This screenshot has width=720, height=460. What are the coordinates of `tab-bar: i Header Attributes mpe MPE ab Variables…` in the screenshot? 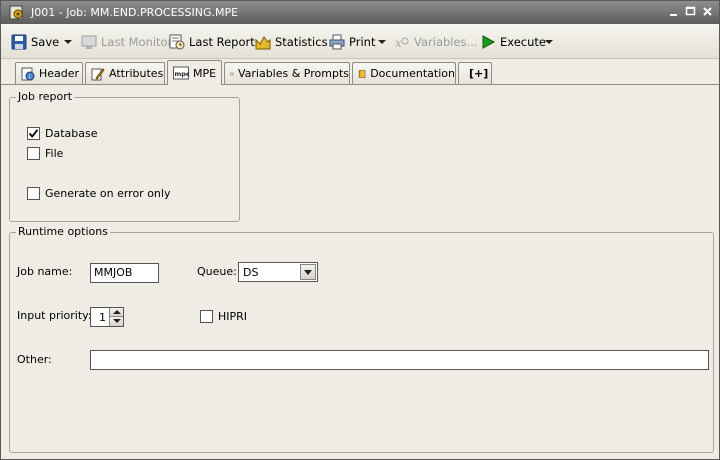 It's located at (360, 72).